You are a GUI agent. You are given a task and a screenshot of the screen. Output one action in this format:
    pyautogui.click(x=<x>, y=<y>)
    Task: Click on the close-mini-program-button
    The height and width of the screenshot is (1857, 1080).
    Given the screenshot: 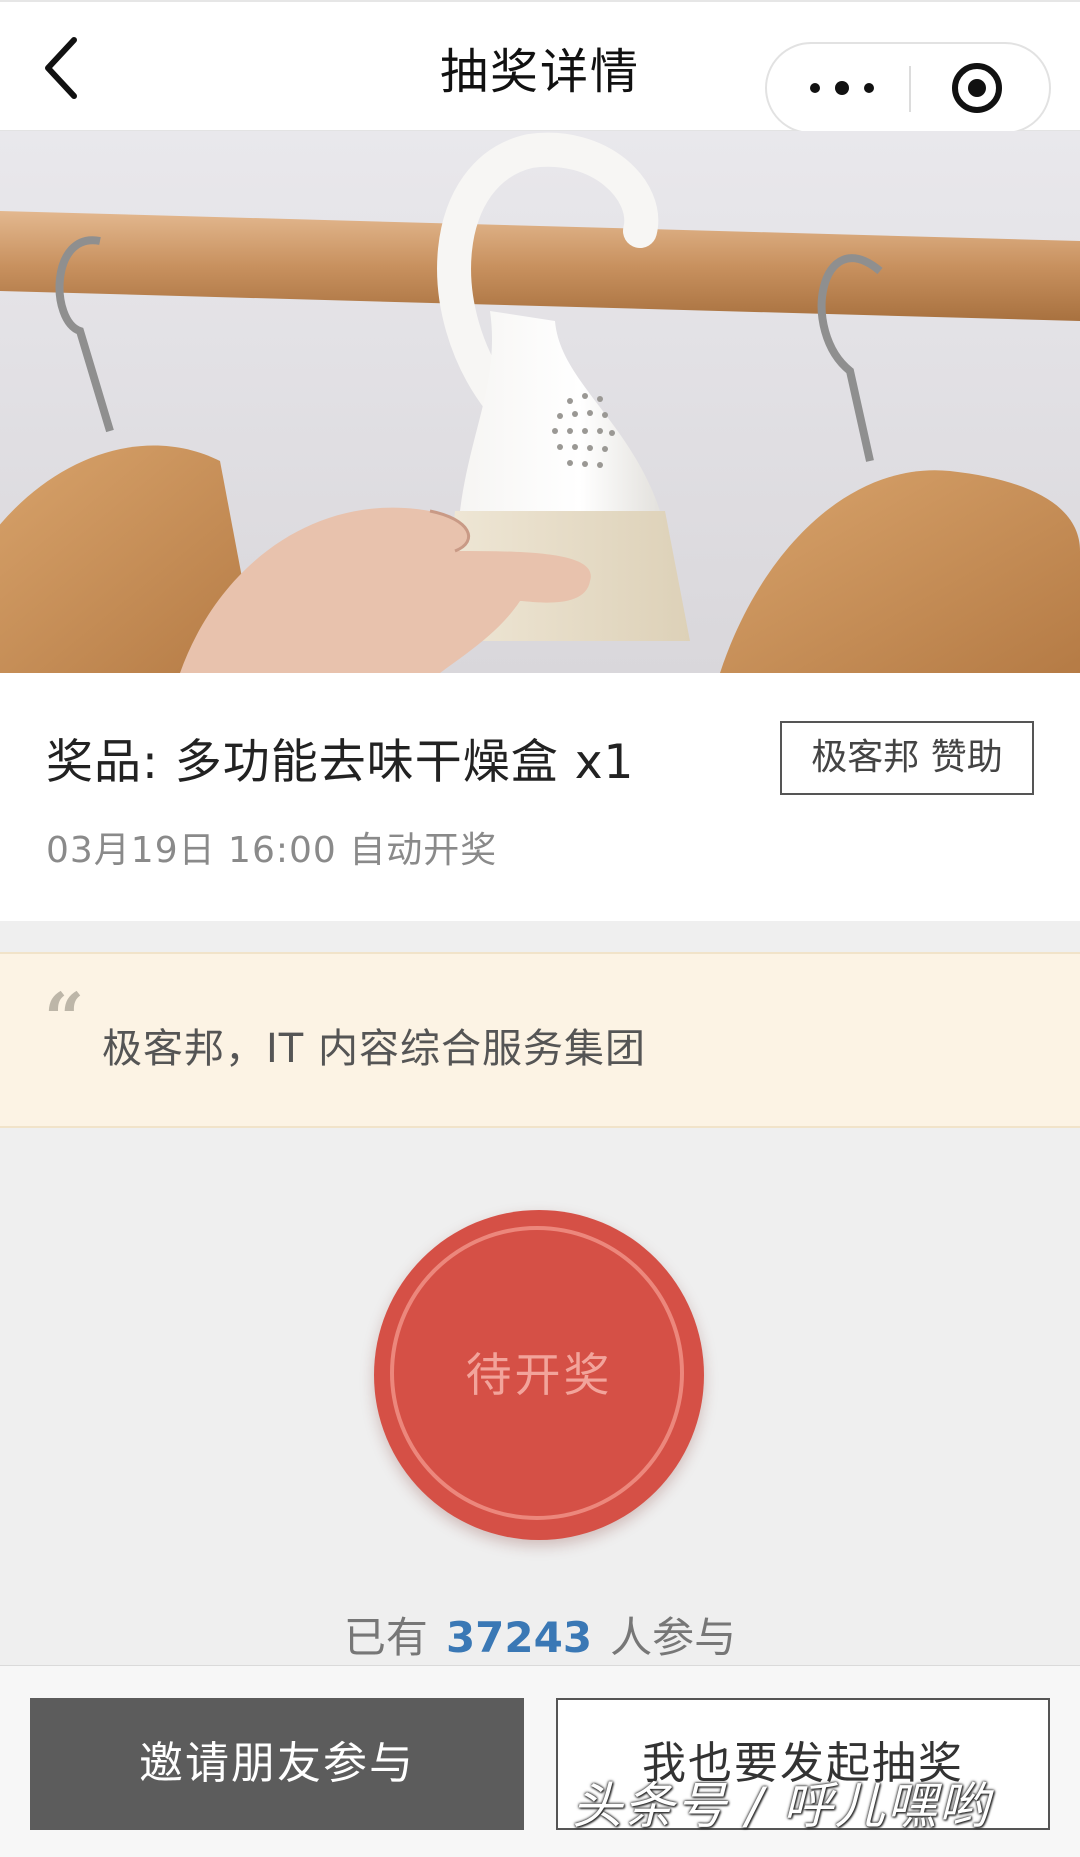 What is the action you would take?
    pyautogui.click(x=981, y=88)
    